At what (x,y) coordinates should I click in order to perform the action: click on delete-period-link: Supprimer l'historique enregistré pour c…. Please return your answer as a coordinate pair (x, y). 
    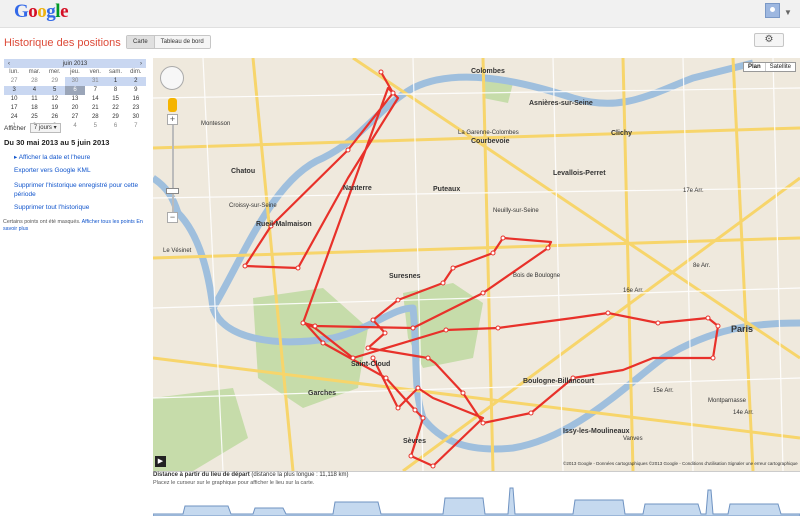
    Looking at the image, I should click on (79, 190).